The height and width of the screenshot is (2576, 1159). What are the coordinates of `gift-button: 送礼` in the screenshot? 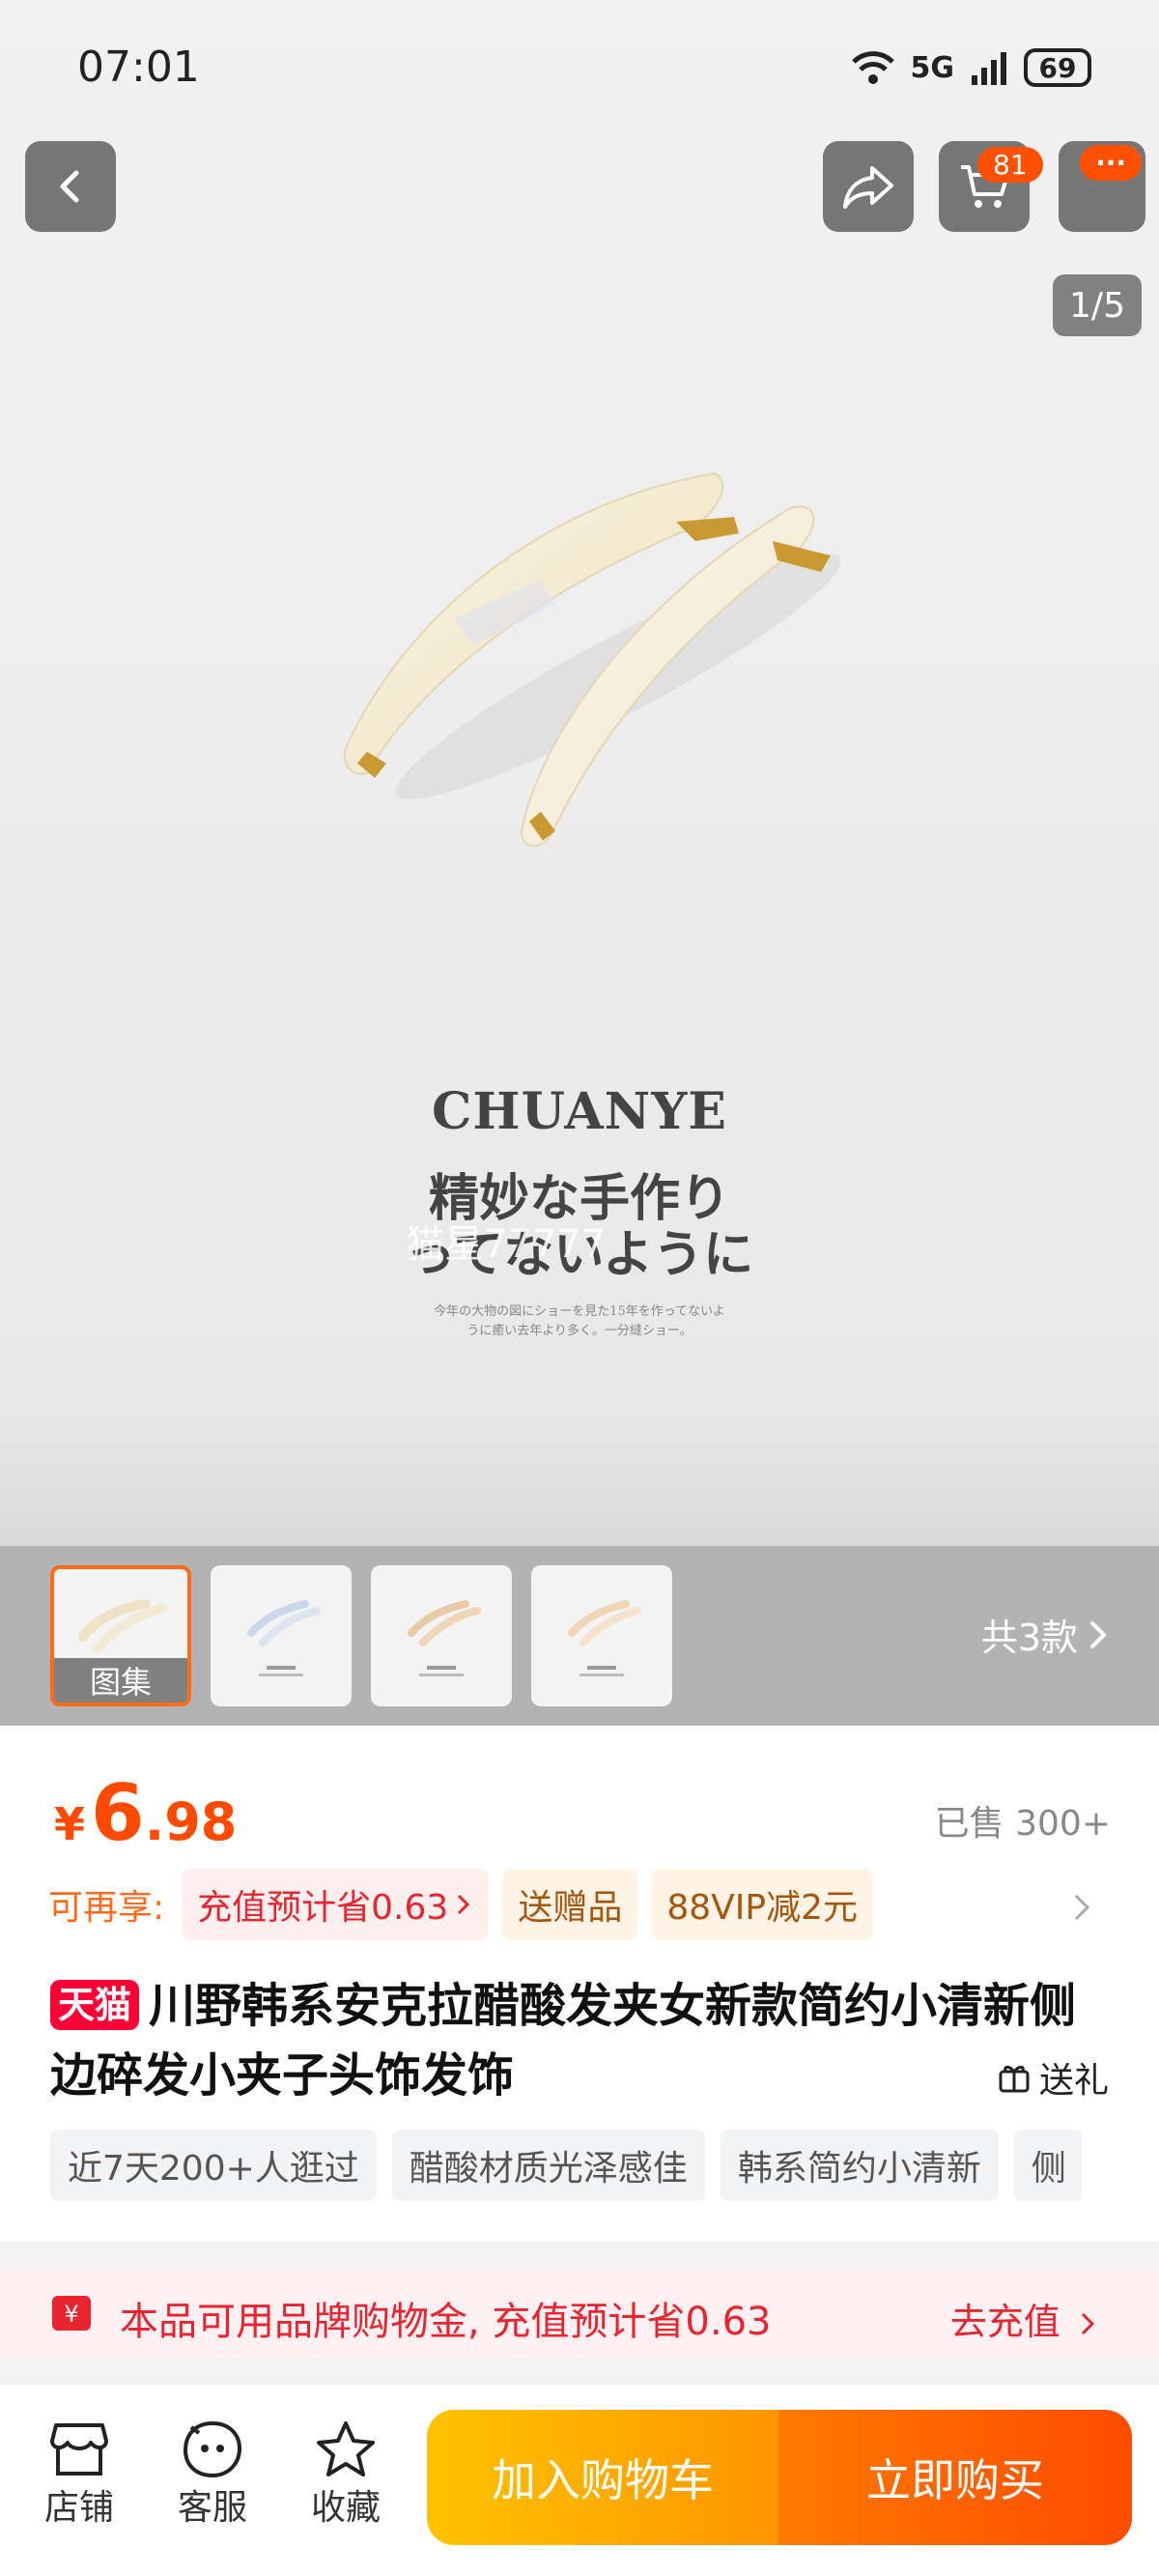 It's located at (1053, 2078).